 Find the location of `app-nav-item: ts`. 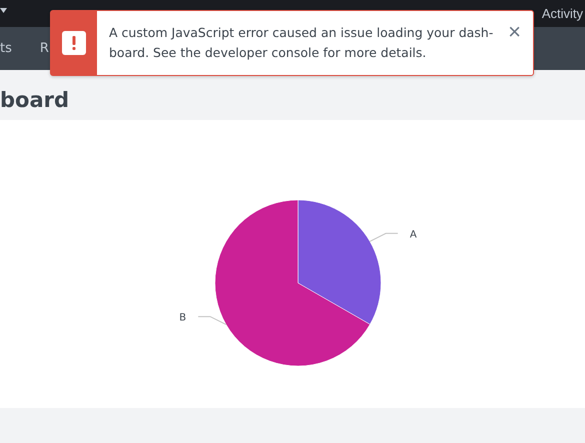

app-nav-item: ts is located at coordinates (6, 48).